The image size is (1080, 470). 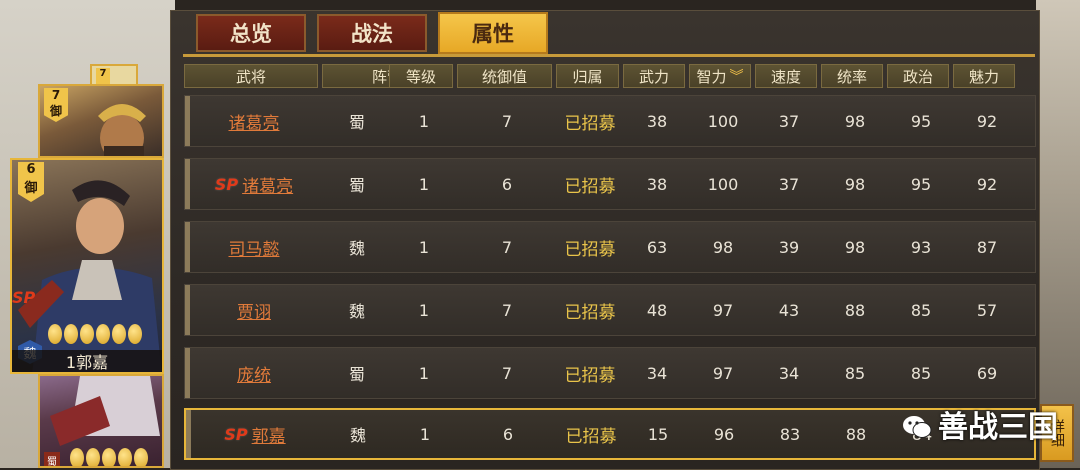 I want to click on faction-badge: 蜀, so click(x=52, y=459).